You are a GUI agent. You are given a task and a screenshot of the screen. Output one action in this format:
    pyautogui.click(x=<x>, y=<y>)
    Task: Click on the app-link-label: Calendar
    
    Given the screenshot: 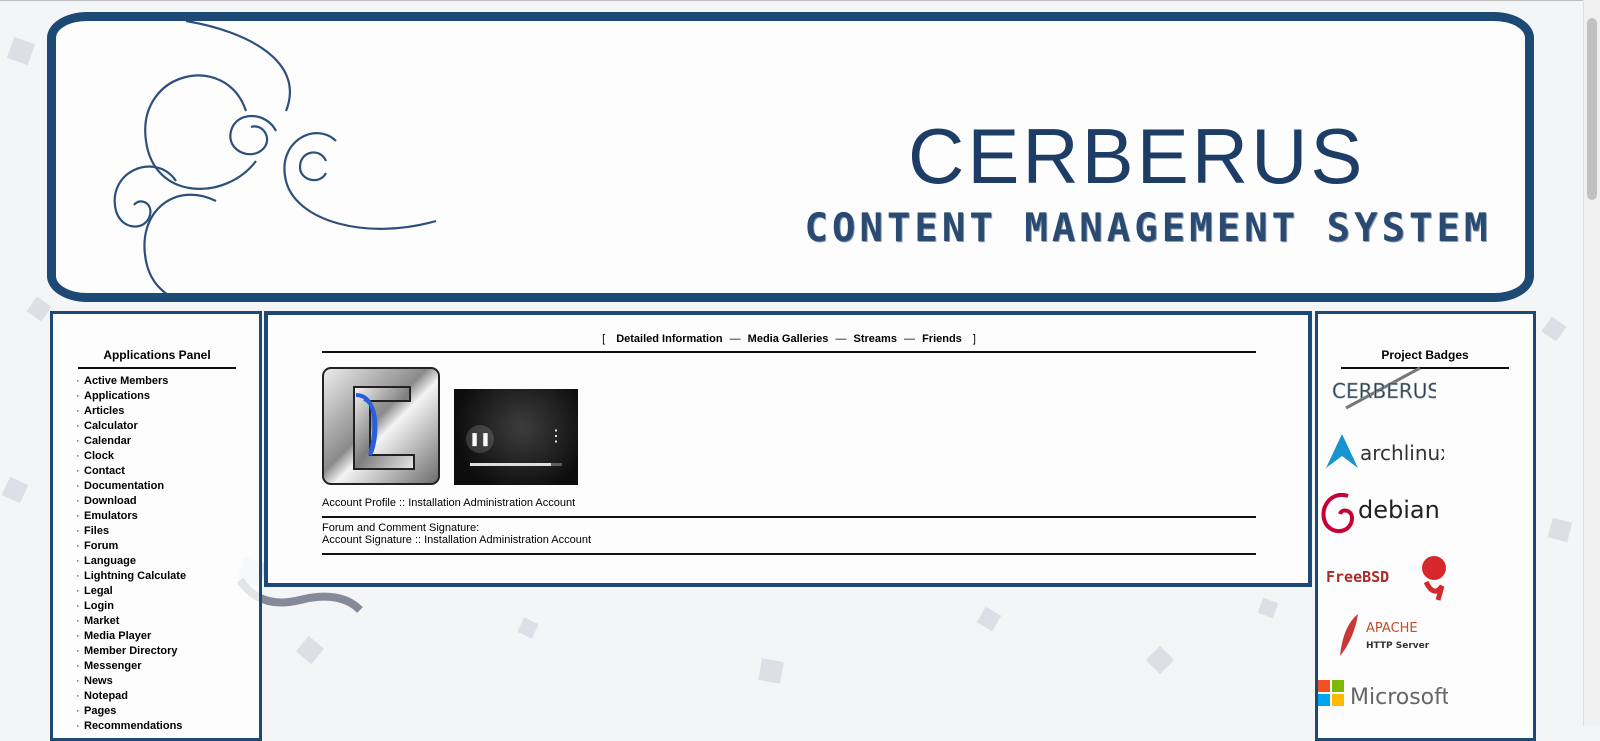 What is the action you would take?
    pyautogui.click(x=108, y=441)
    